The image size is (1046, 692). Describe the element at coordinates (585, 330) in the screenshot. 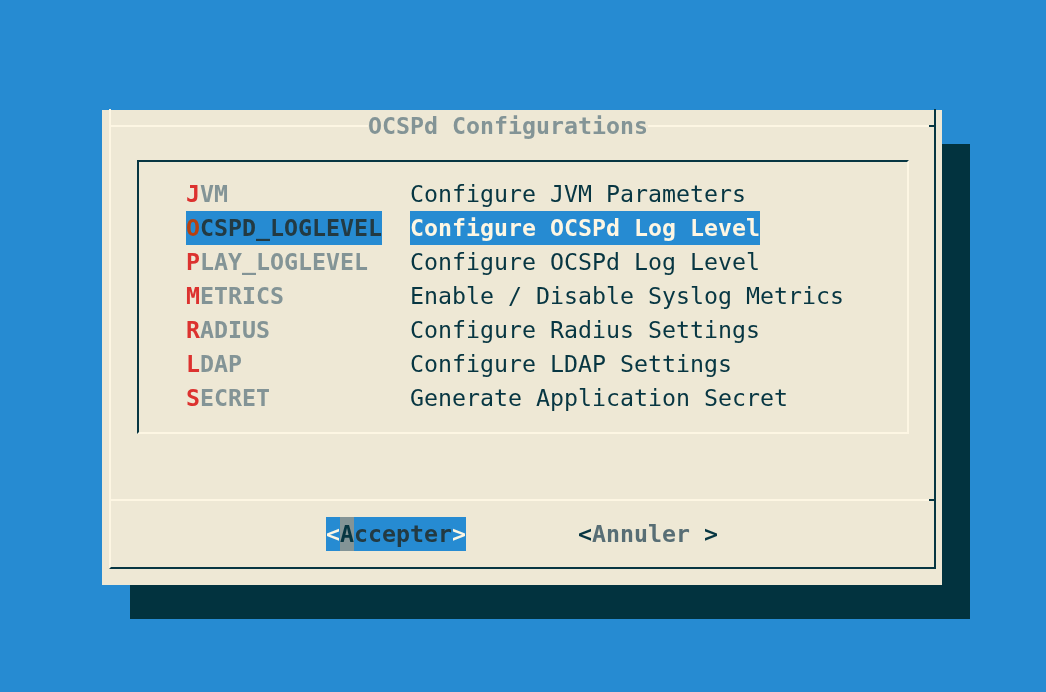

I see `menu-item-description: Configure Radius Settings` at that location.